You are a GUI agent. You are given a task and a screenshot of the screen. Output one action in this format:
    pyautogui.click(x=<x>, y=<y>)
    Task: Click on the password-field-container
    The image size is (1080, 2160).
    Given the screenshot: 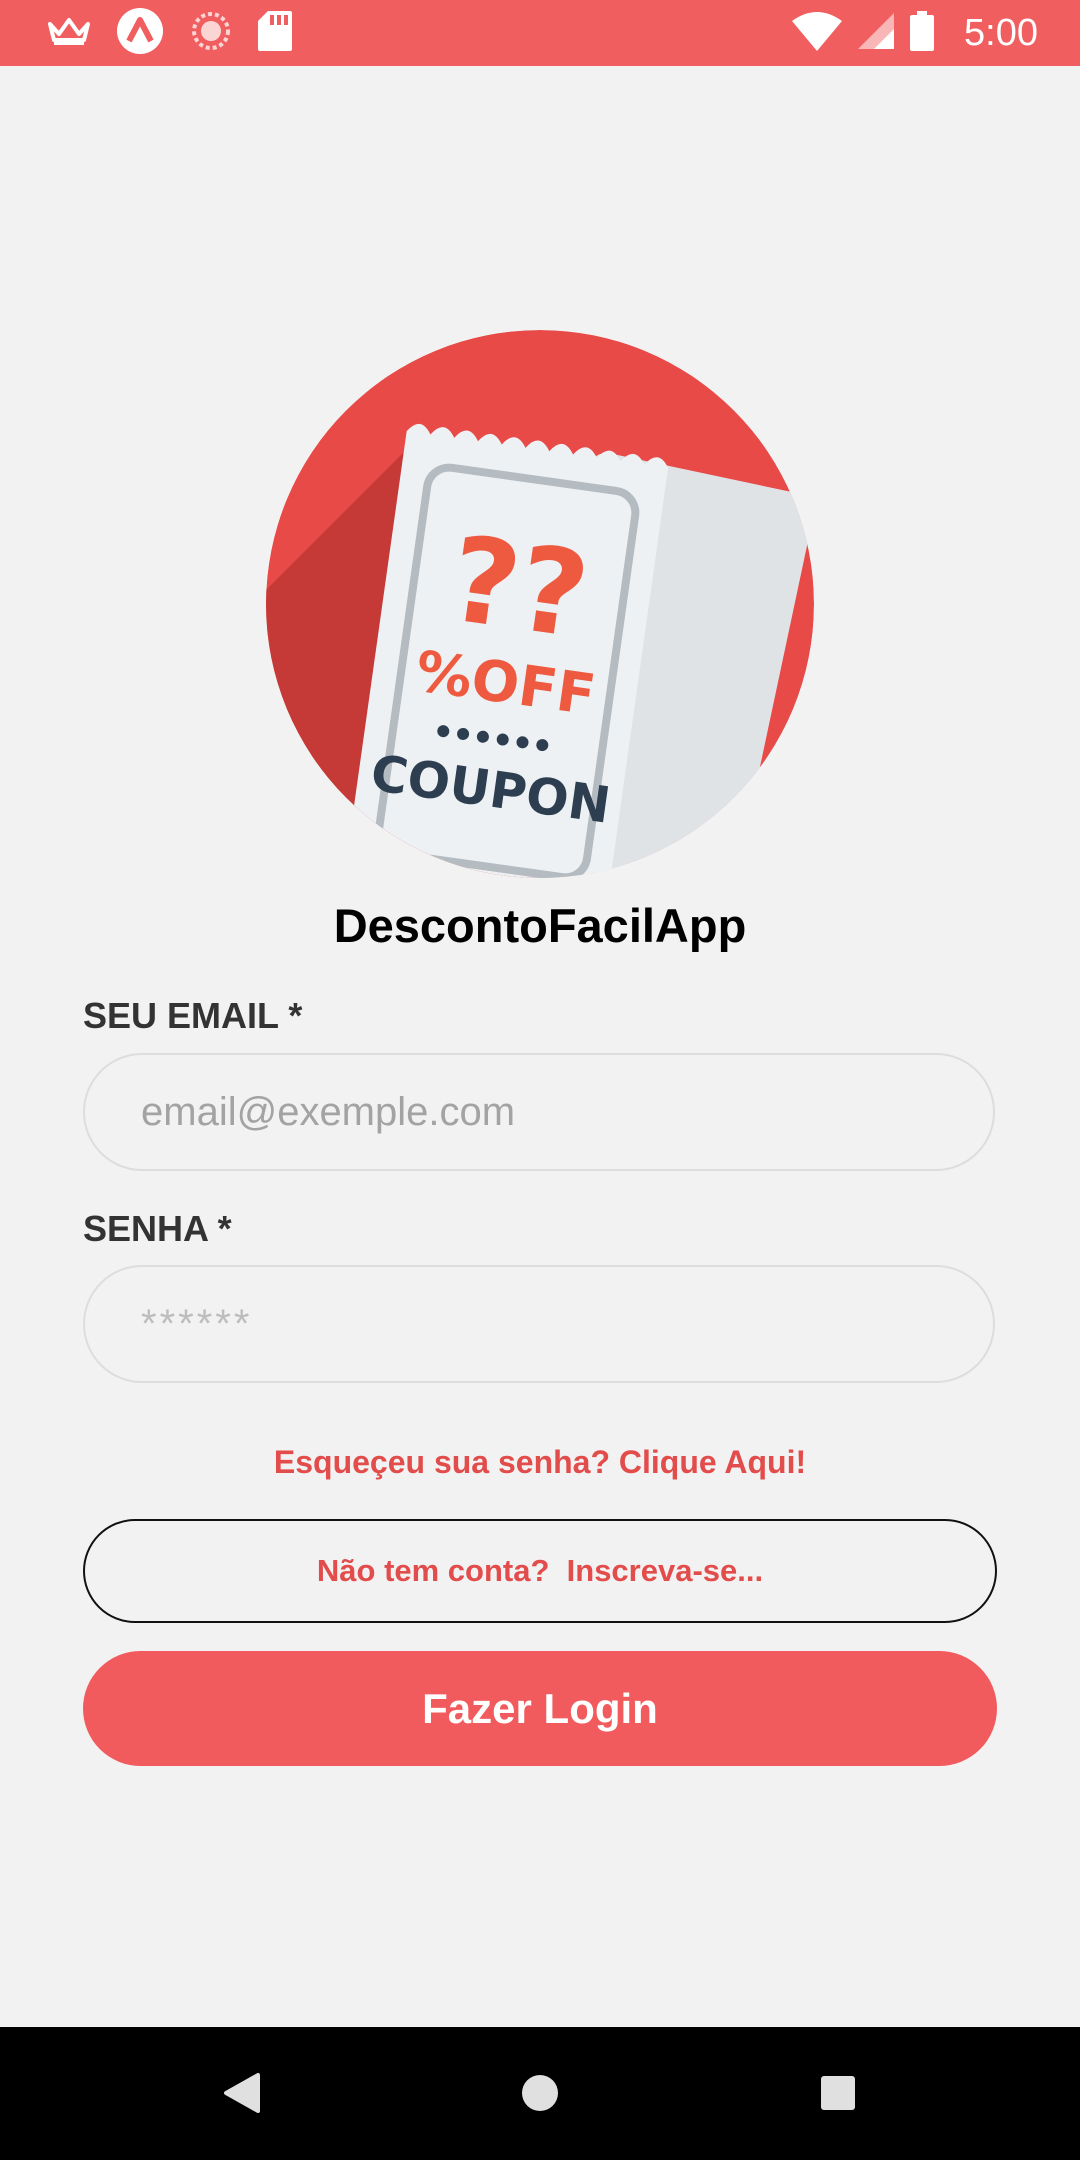 What is the action you would take?
    pyautogui.click(x=539, y=1324)
    